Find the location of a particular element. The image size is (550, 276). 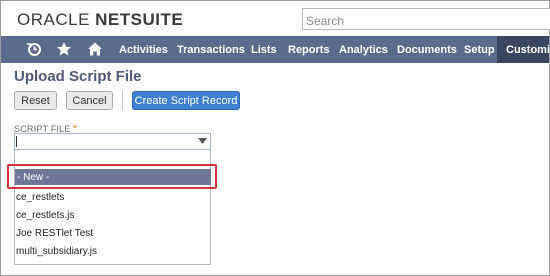

header: ORACLE NETSUITE is located at coordinates (275, 18).